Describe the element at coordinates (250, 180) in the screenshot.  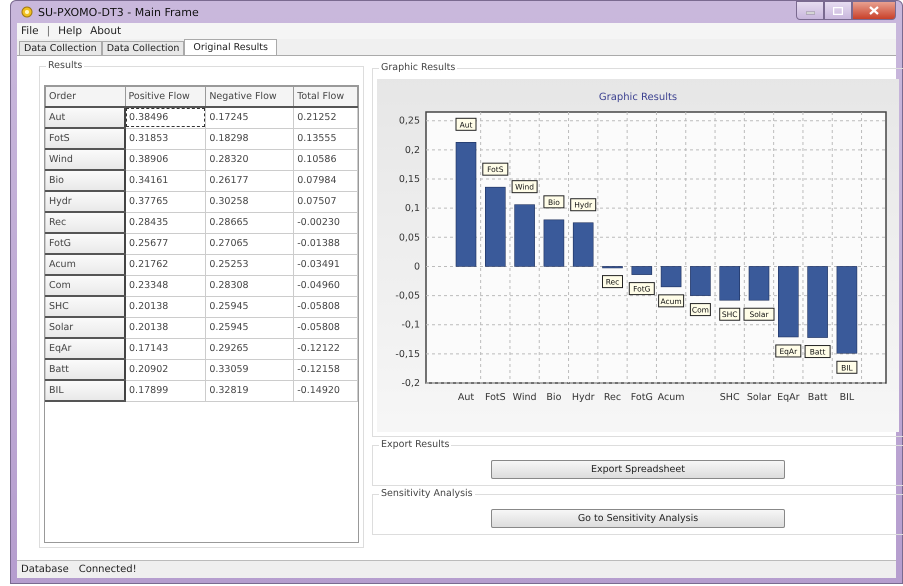
I see `table-cell: 0.26177` at that location.